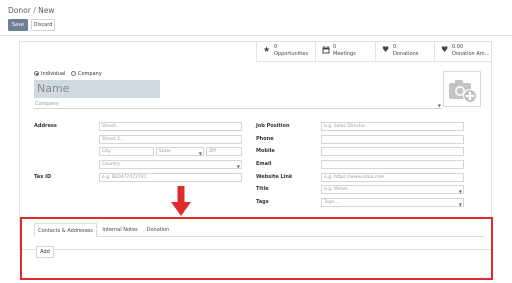  Describe the element at coordinates (181, 201) in the screenshot. I see `arrow-down-icon` at that location.